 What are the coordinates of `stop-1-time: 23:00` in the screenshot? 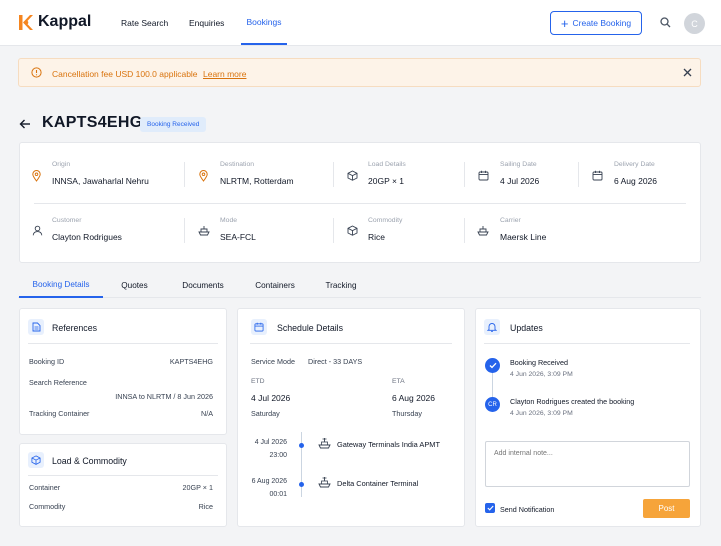 It's located at (278, 455).